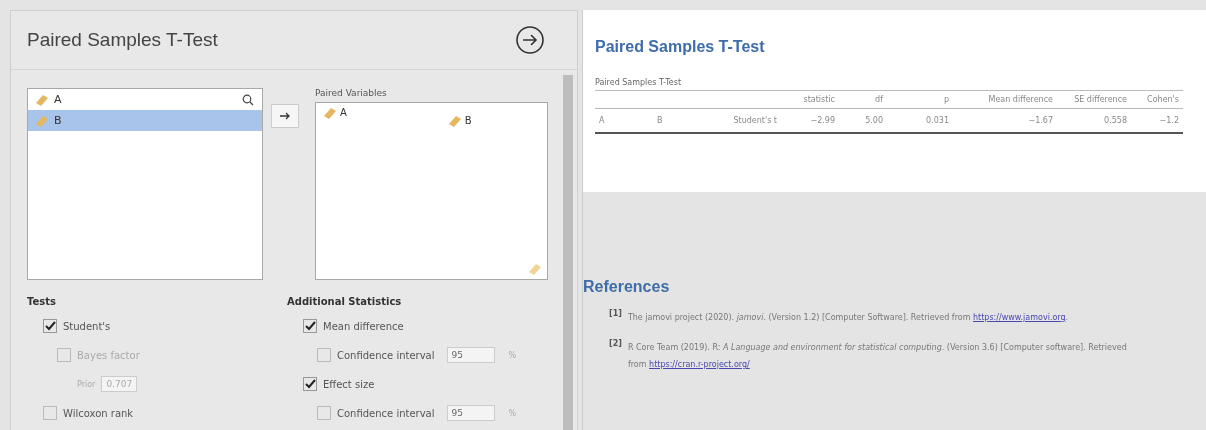  I want to click on pair-variable: A, so click(343, 112).